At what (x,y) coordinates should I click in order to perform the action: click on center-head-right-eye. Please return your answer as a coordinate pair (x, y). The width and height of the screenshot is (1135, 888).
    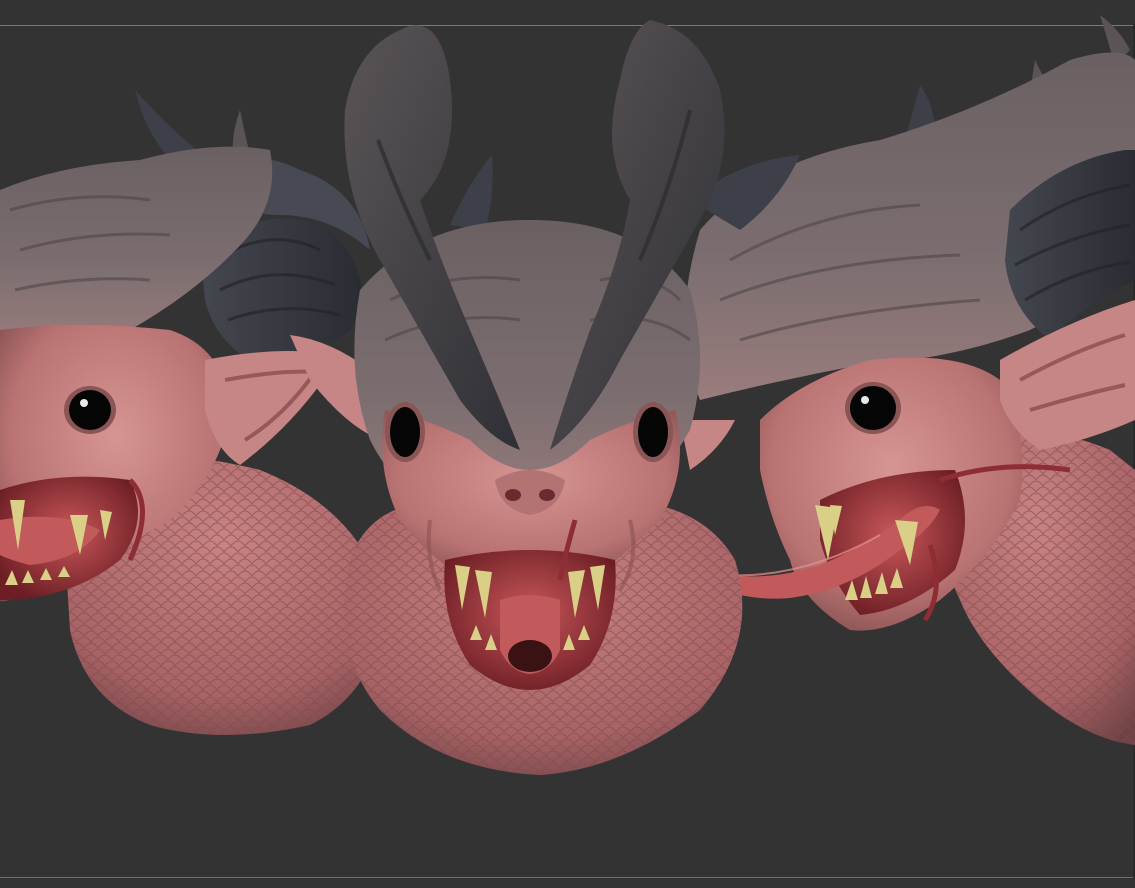
    Looking at the image, I should click on (653, 432).